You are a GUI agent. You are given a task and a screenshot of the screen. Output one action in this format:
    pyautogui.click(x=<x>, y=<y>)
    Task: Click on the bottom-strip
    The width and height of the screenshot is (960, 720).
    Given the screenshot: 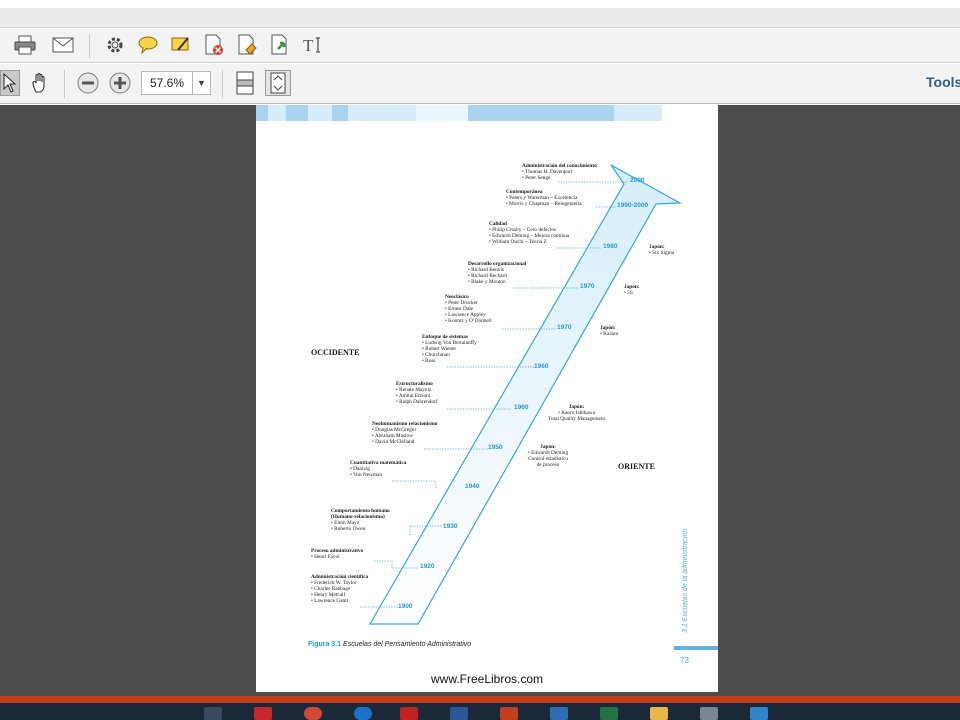 What is the action you would take?
    pyautogui.click(x=480, y=699)
    